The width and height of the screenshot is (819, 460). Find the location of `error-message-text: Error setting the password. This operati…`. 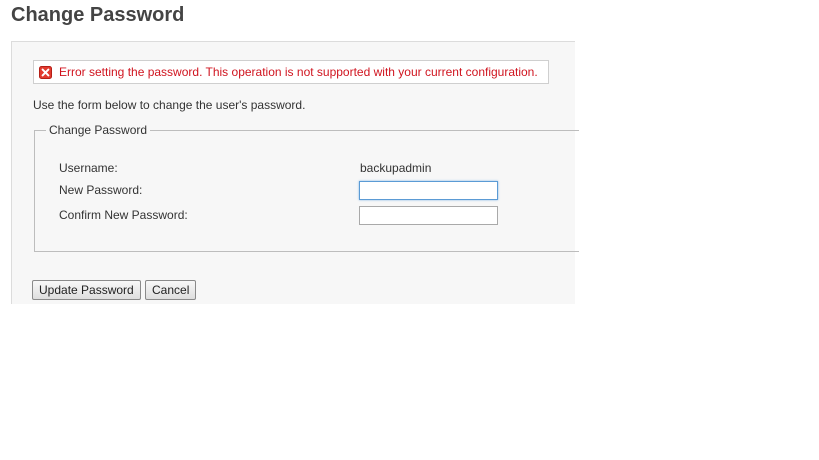

error-message-text: Error setting the password. This operati… is located at coordinates (298, 72).